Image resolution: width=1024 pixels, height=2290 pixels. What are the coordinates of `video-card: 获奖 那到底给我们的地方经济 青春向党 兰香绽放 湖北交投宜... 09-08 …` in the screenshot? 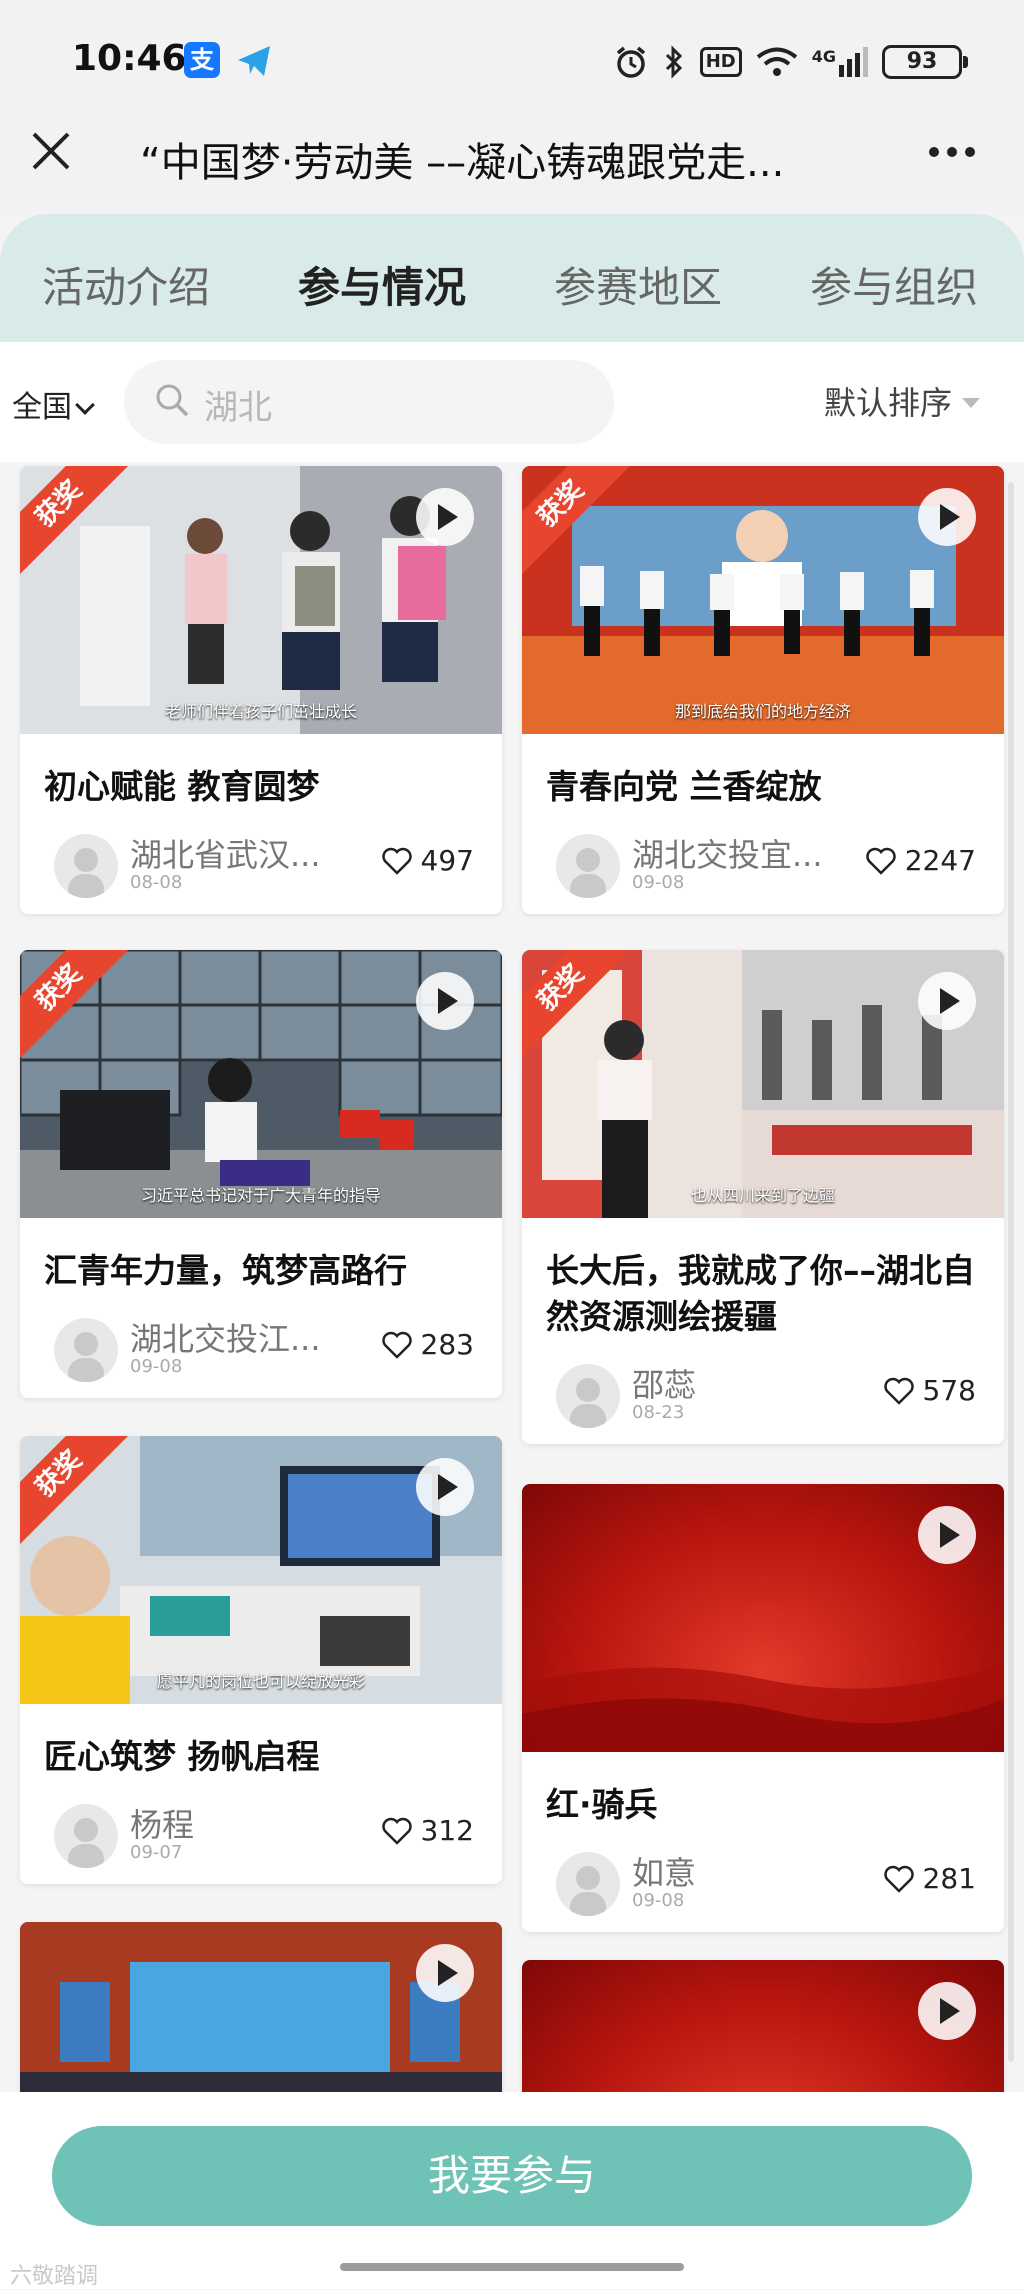 It's located at (763, 690).